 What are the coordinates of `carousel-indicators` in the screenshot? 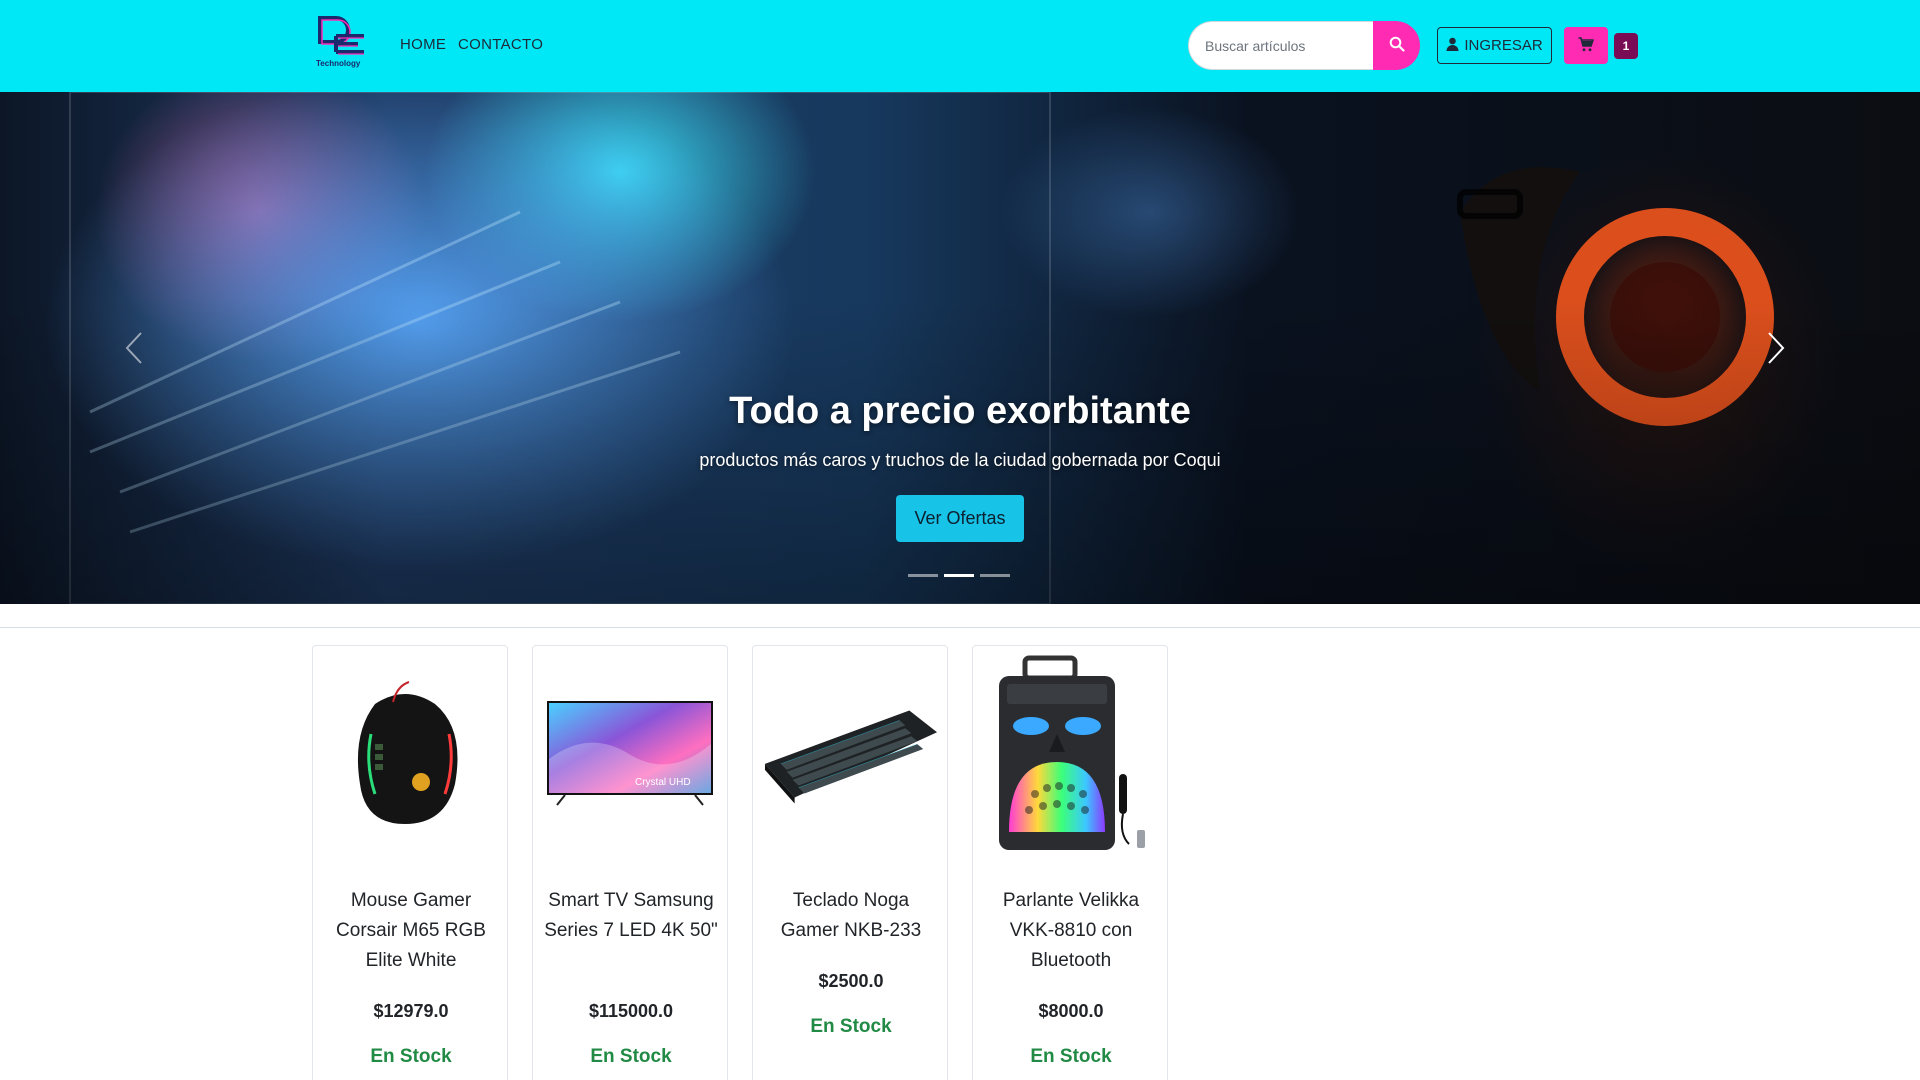 It's located at (959, 575).